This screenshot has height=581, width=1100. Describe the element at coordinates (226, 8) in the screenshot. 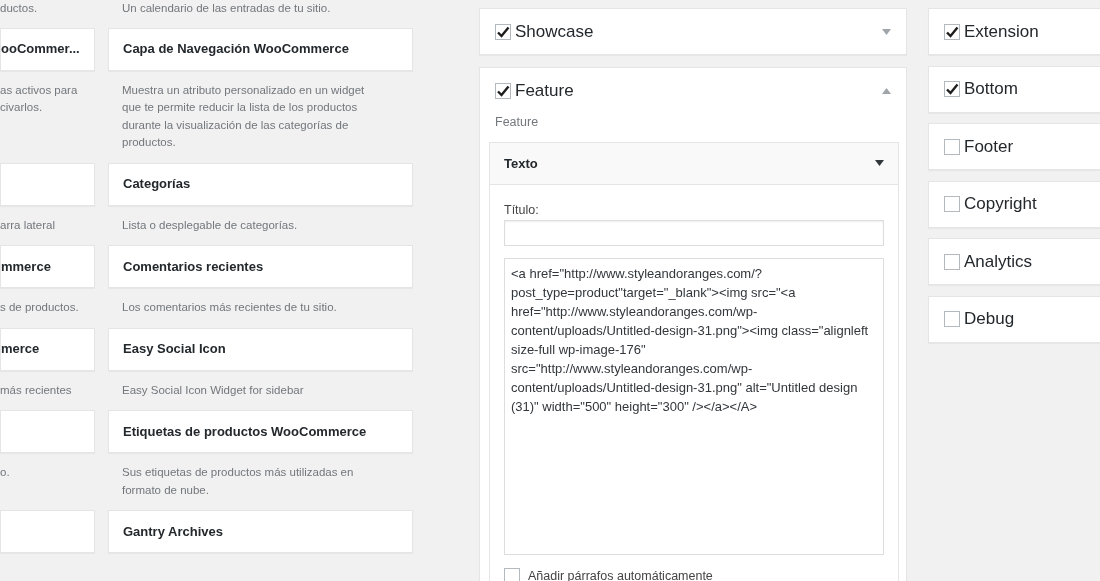

I see `widget-description: Un calendario de las entradas de tu sitio.` at that location.